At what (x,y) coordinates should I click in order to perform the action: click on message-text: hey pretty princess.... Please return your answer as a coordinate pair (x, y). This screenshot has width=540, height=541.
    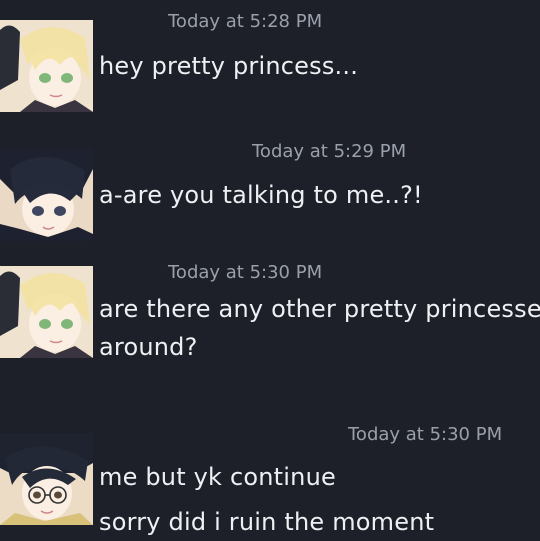
    Looking at the image, I should click on (229, 66).